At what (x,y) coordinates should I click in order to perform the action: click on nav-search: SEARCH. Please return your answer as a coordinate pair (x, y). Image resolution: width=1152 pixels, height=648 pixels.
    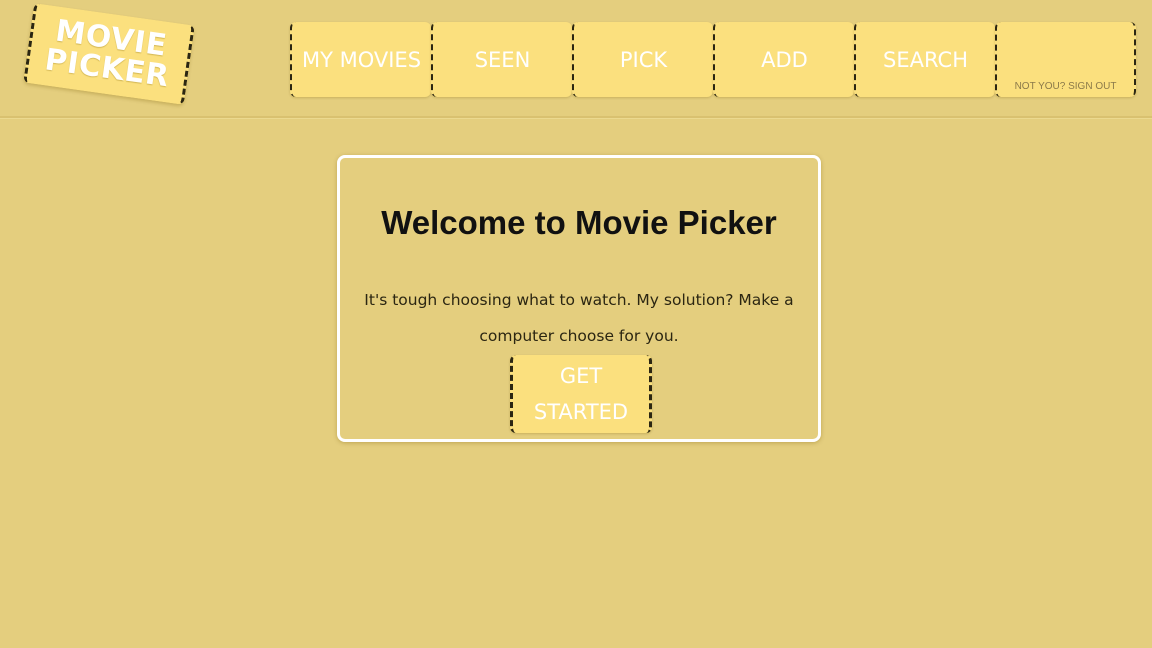
    Looking at the image, I should click on (924, 59).